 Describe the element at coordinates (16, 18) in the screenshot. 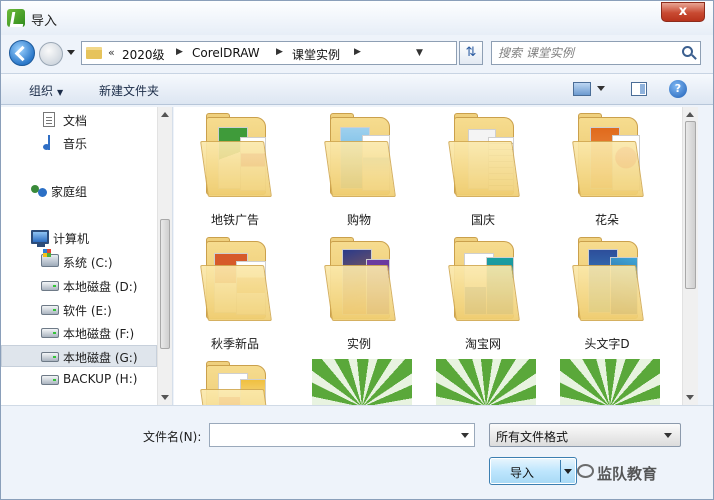

I see `coreldraw-app-icon` at that location.